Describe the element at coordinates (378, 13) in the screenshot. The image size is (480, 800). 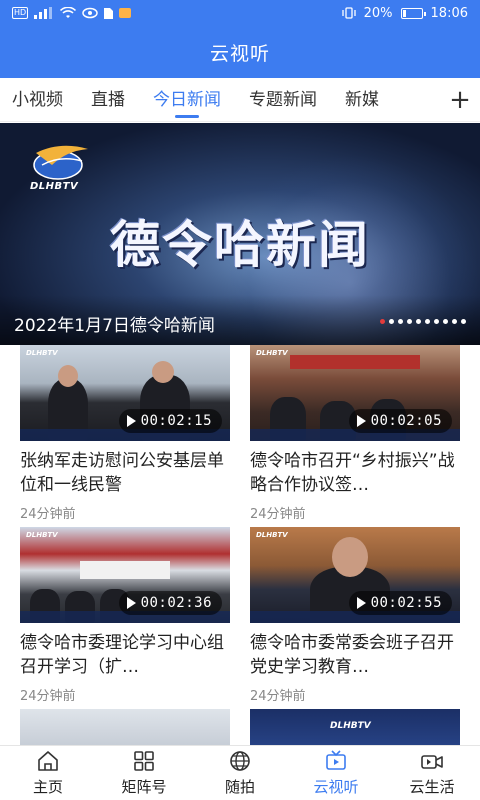
I see `battery-percent: 20%` at that location.